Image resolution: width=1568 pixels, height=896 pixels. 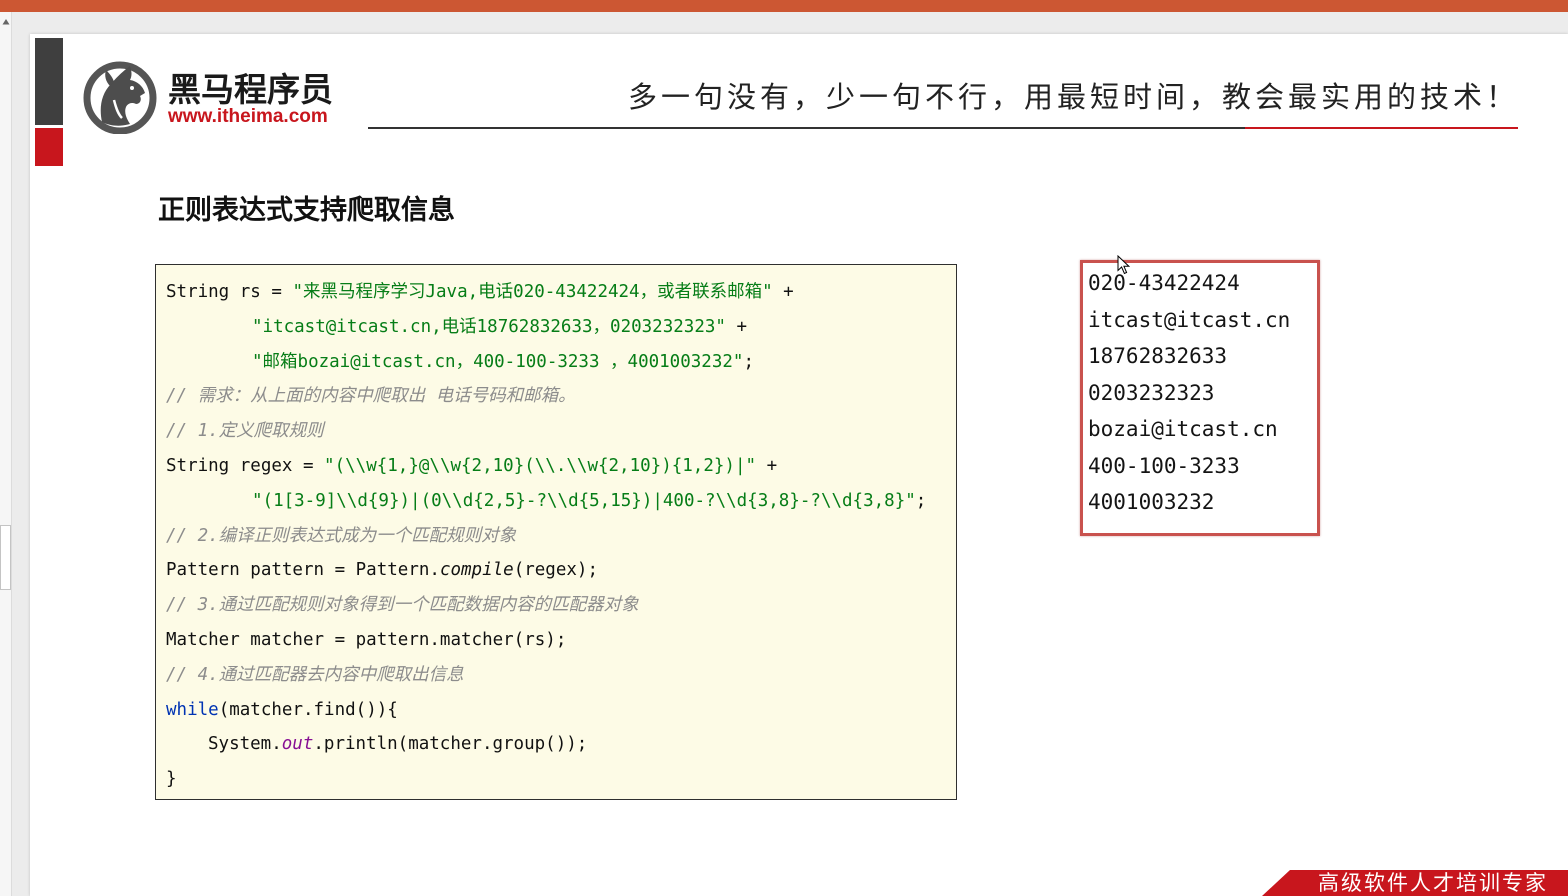 What do you see at coordinates (450, 744) in the screenshot?
I see `code-text: .println(matcher.group());` at bounding box center [450, 744].